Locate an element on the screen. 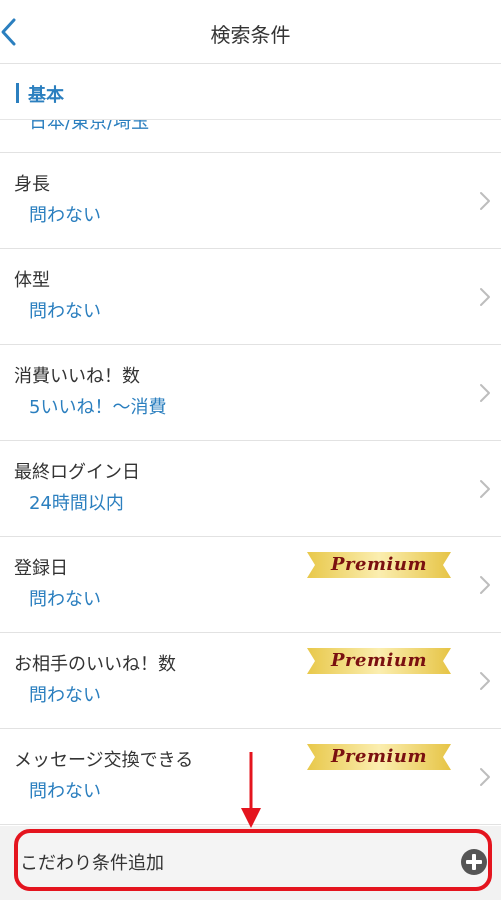 The image size is (501, 900). section-header-basic: 基本 is located at coordinates (250, 92).